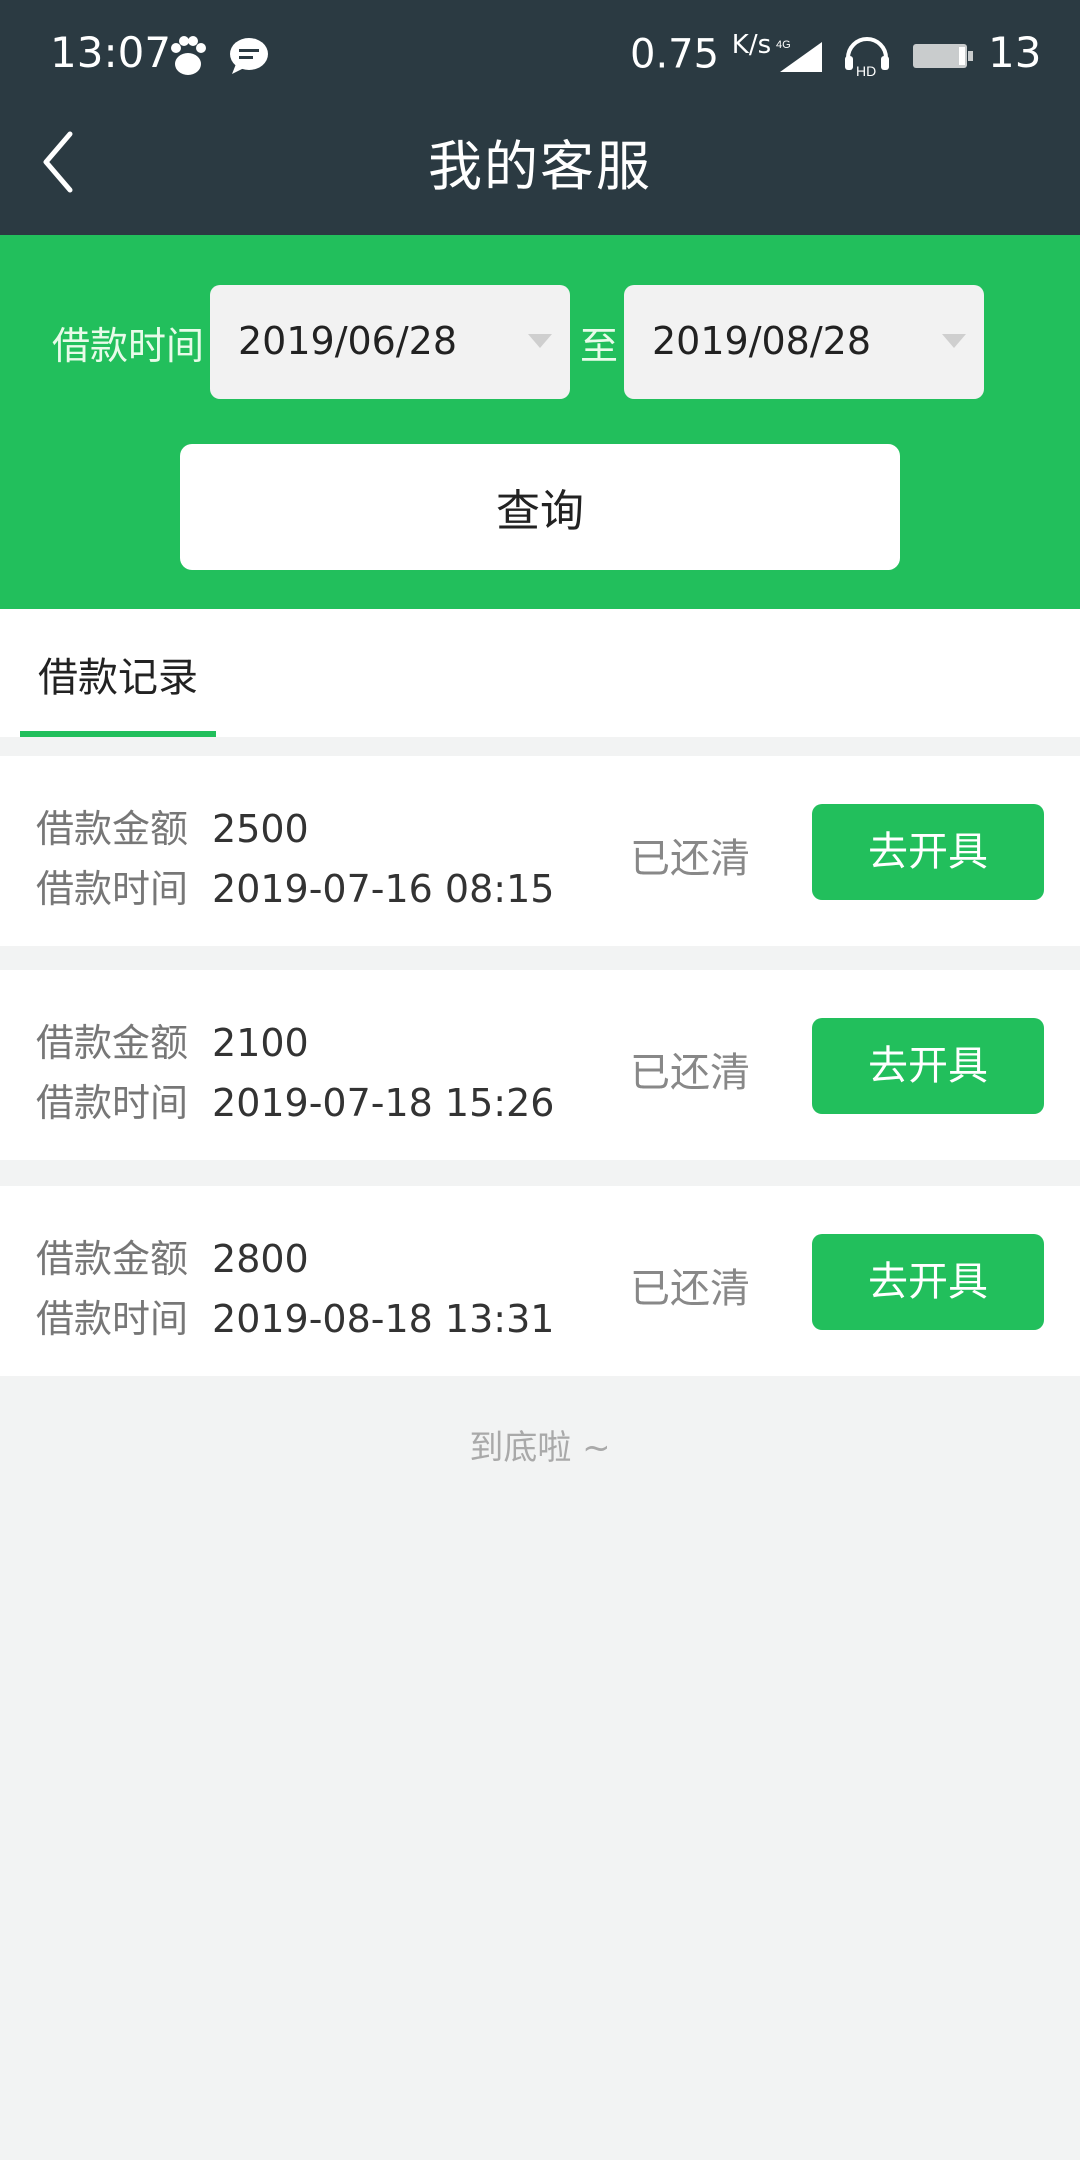 This screenshot has height=2160, width=1080. I want to click on status-time: 13:07, so click(111, 52).